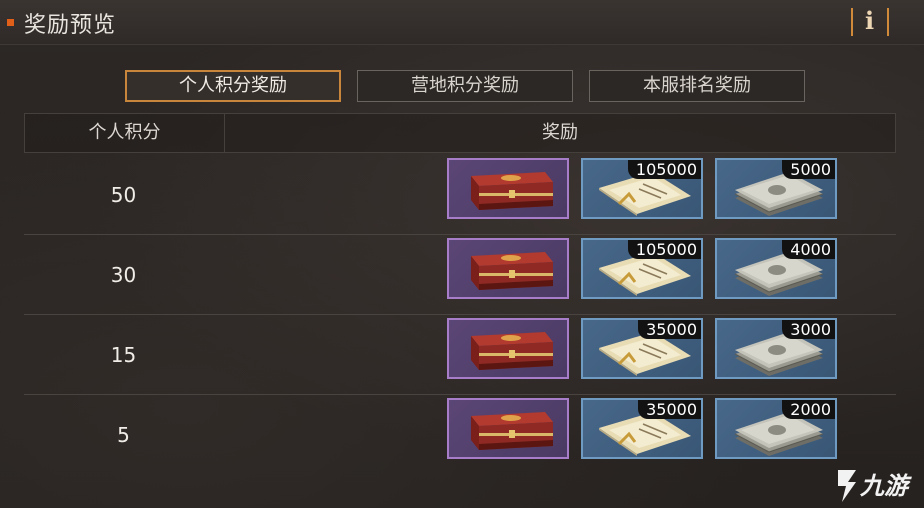 This screenshot has width=924, height=508. What do you see at coordinates (123, 435) in the screenshot?
I see `row-score: 5` at bounding box center [123, 435].